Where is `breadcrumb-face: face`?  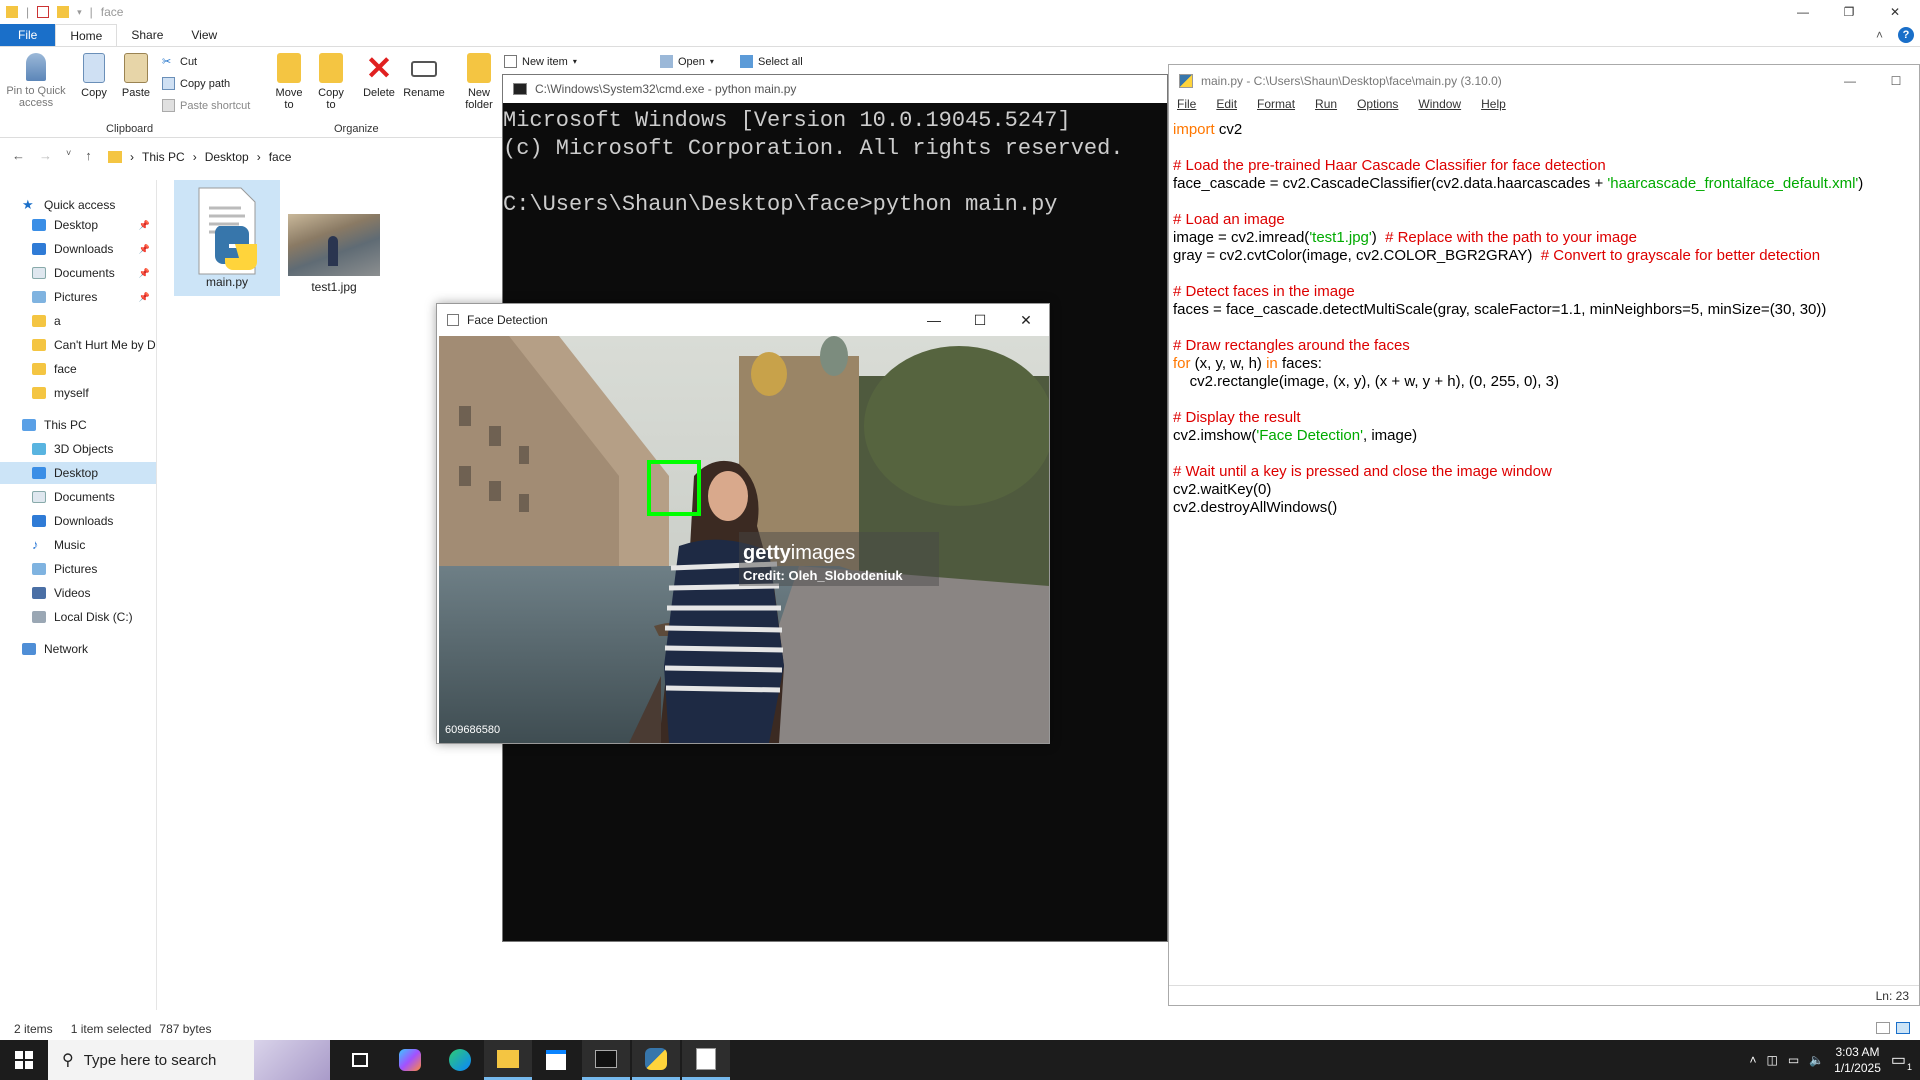 breadcrumb-face: face is located at coordinates (280, 157).